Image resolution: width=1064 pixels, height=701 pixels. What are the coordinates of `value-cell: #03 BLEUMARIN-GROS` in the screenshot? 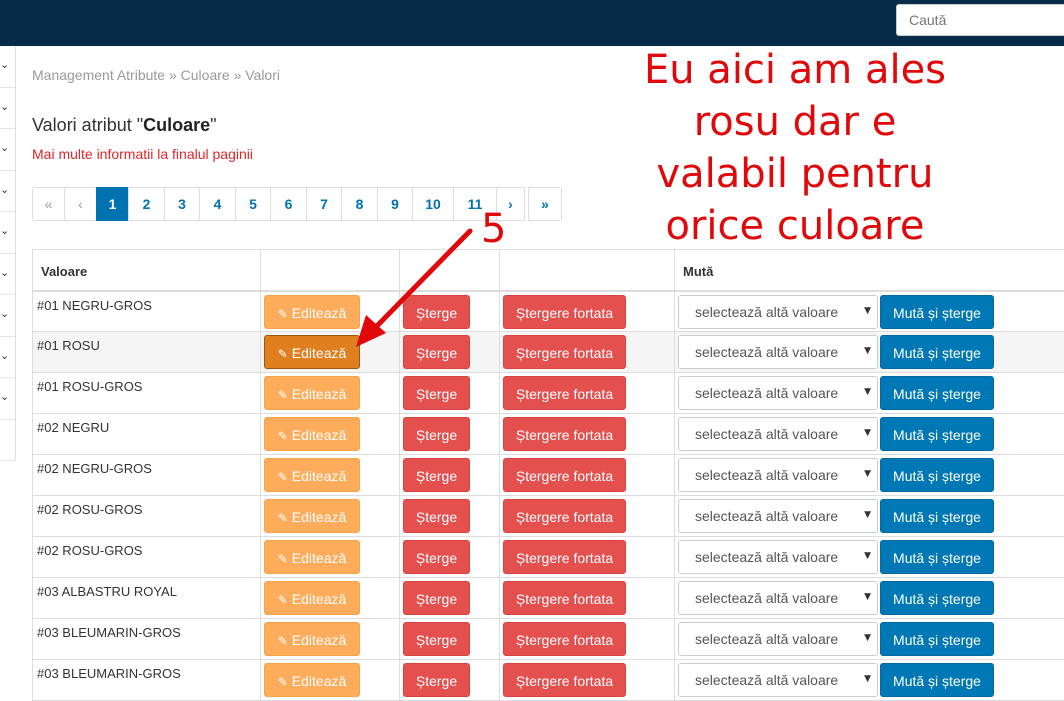 It's located at (147, 680).